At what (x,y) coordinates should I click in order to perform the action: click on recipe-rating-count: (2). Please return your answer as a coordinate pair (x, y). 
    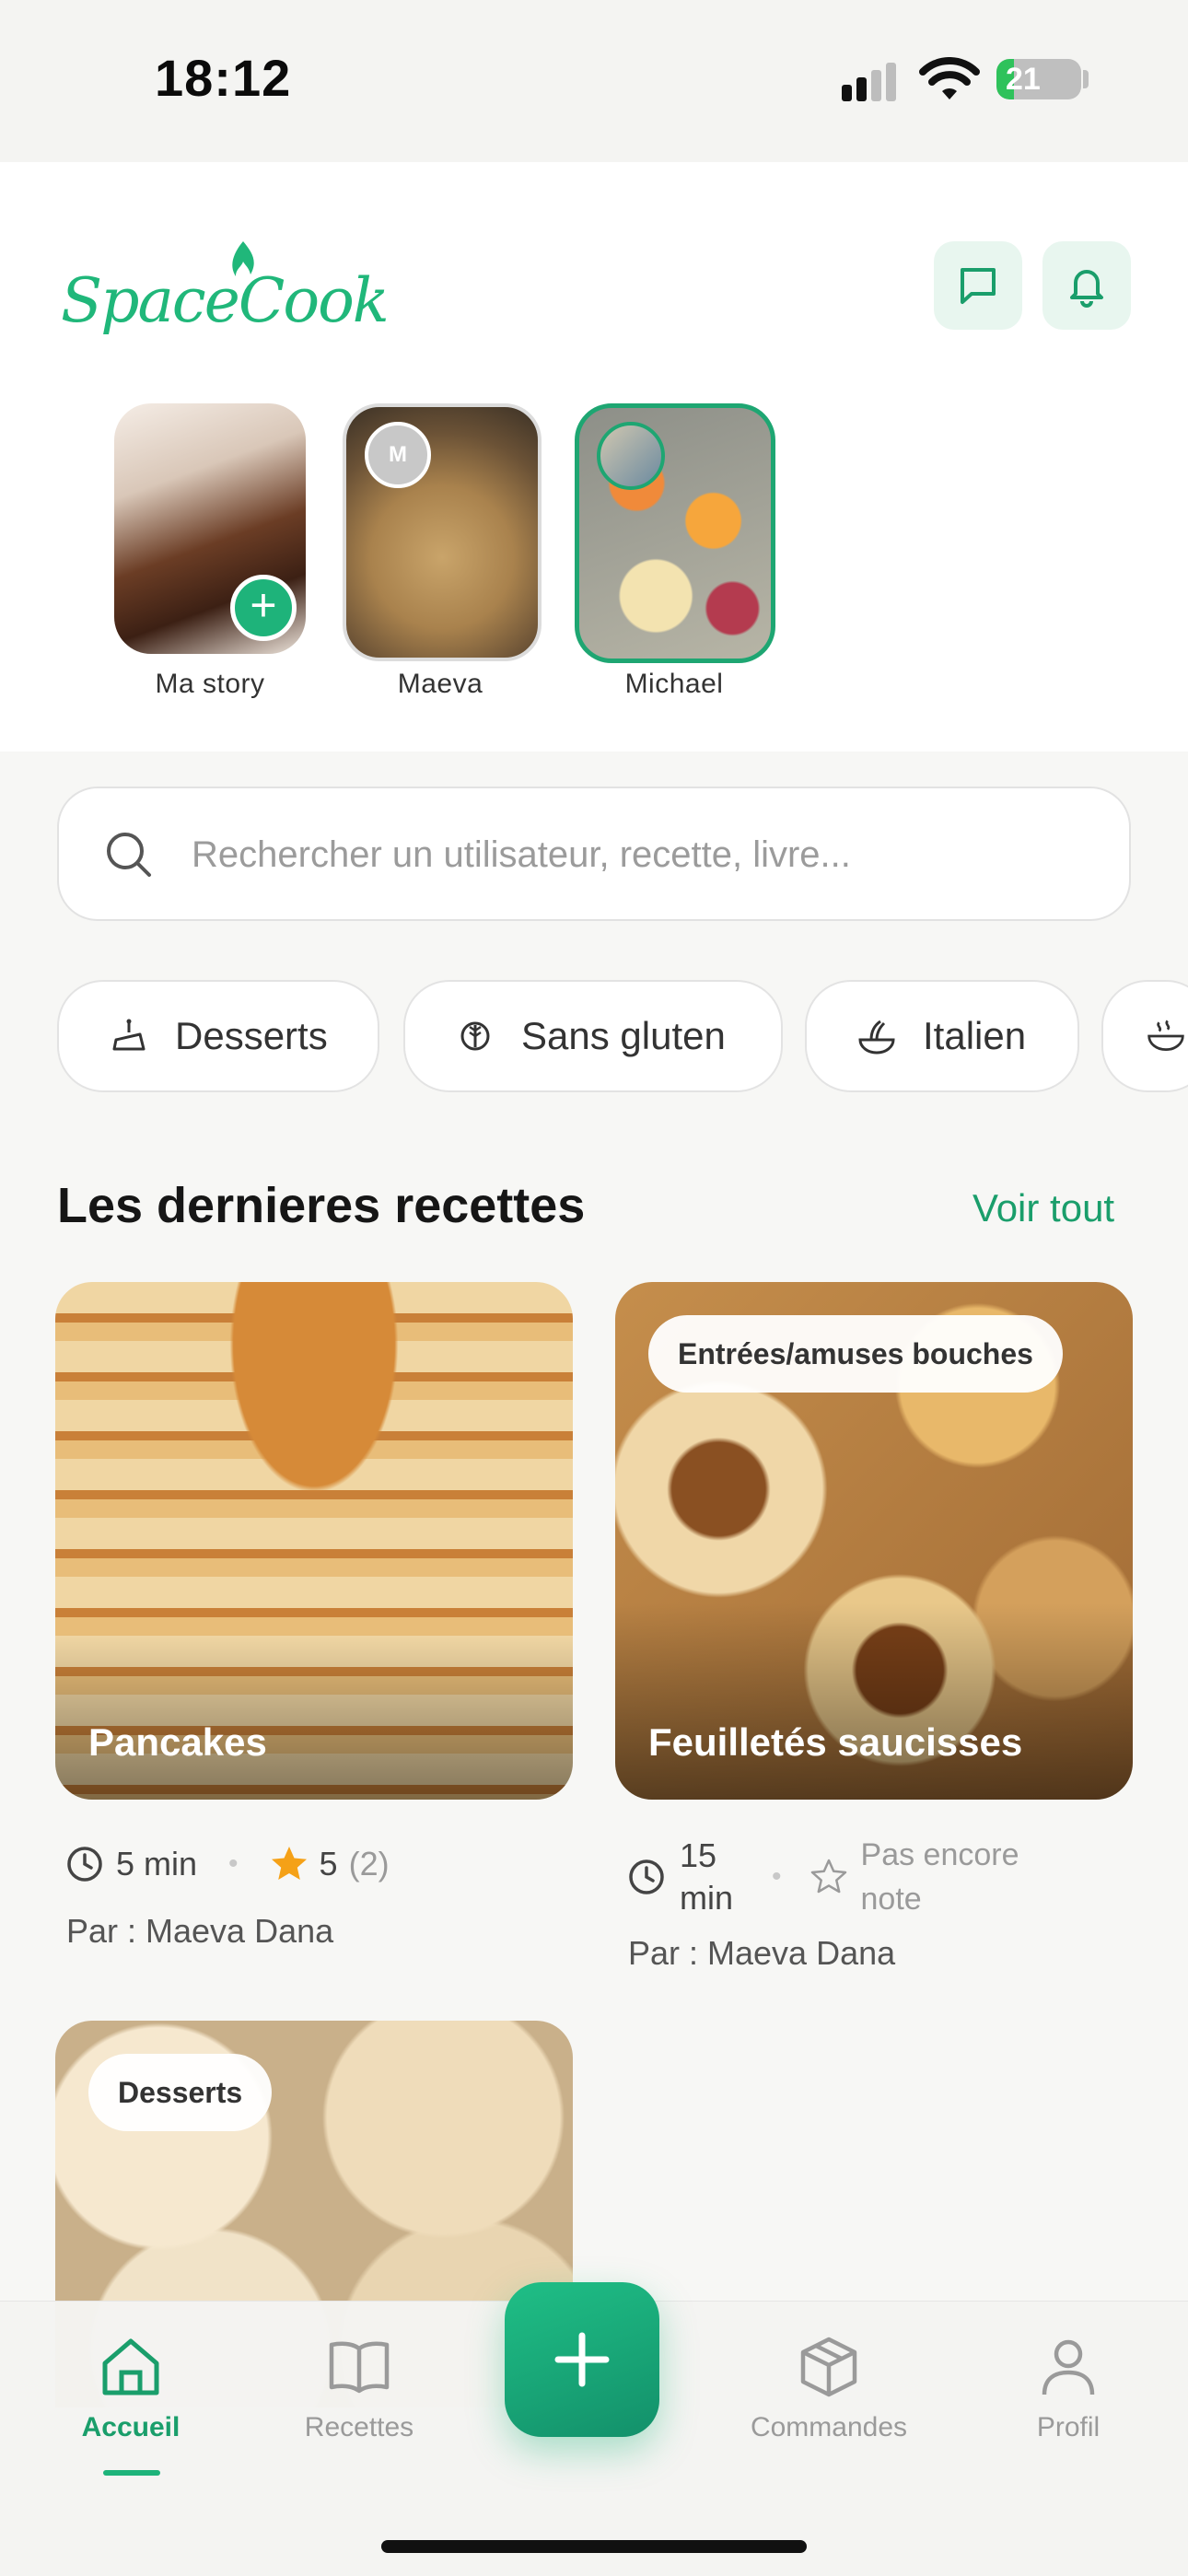
    Looking at the image, I should click on (369, 1863).